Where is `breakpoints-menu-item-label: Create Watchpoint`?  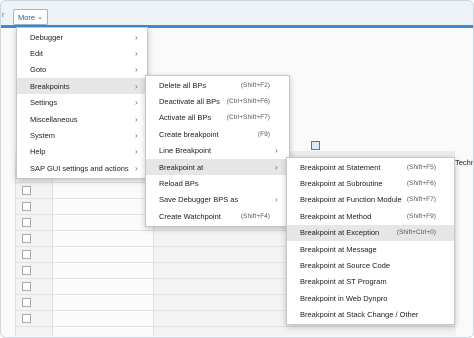 breakpoints-menu-item-label: Create Watchpoint is located at coordinates (190, 216).